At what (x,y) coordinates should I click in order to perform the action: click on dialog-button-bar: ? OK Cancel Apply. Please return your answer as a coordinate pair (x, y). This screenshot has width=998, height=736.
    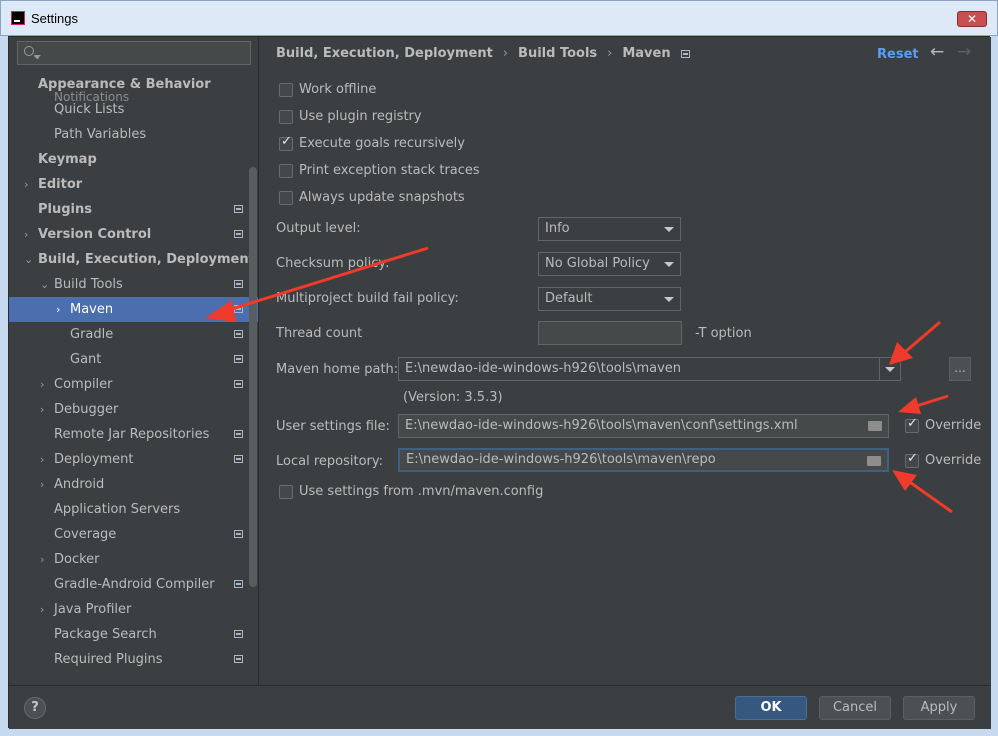
    Looking at the image, I should click on (500, 707).